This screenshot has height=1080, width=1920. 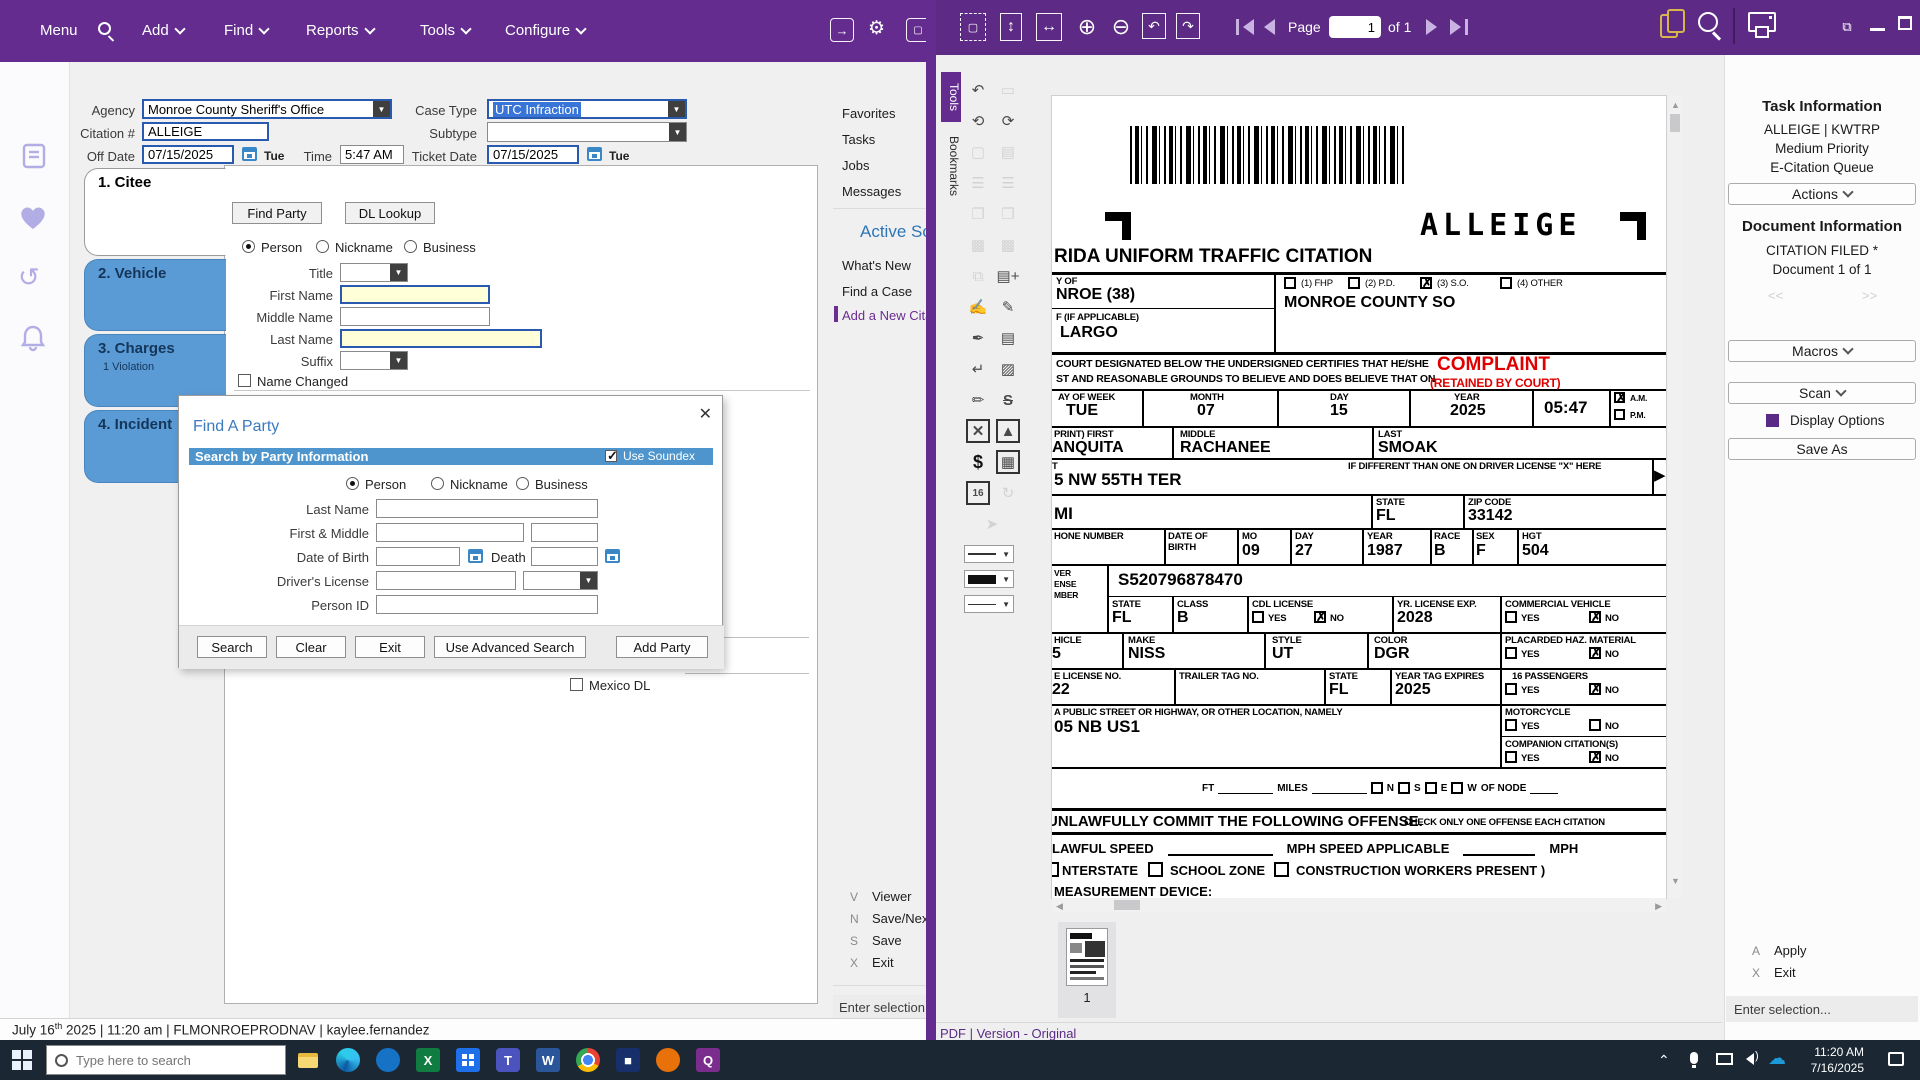 I want to click on next-document-button: >>, so click(x=1869, y=295).